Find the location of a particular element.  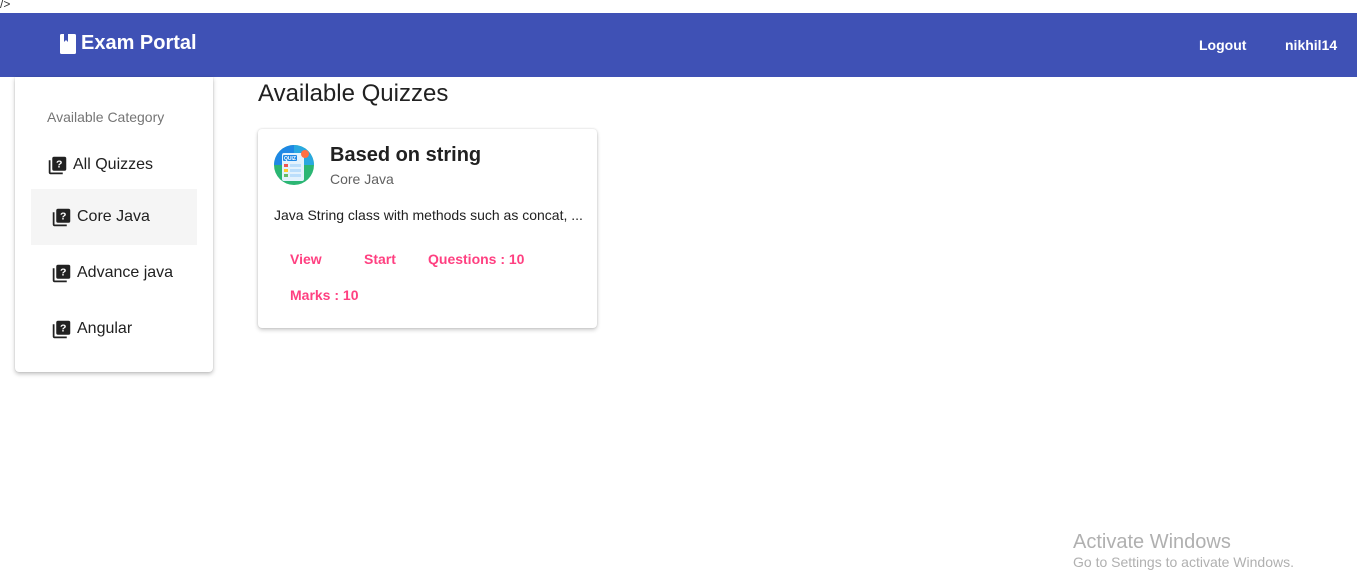

svg-text: QUIZ is located at coordinates (290, 159).